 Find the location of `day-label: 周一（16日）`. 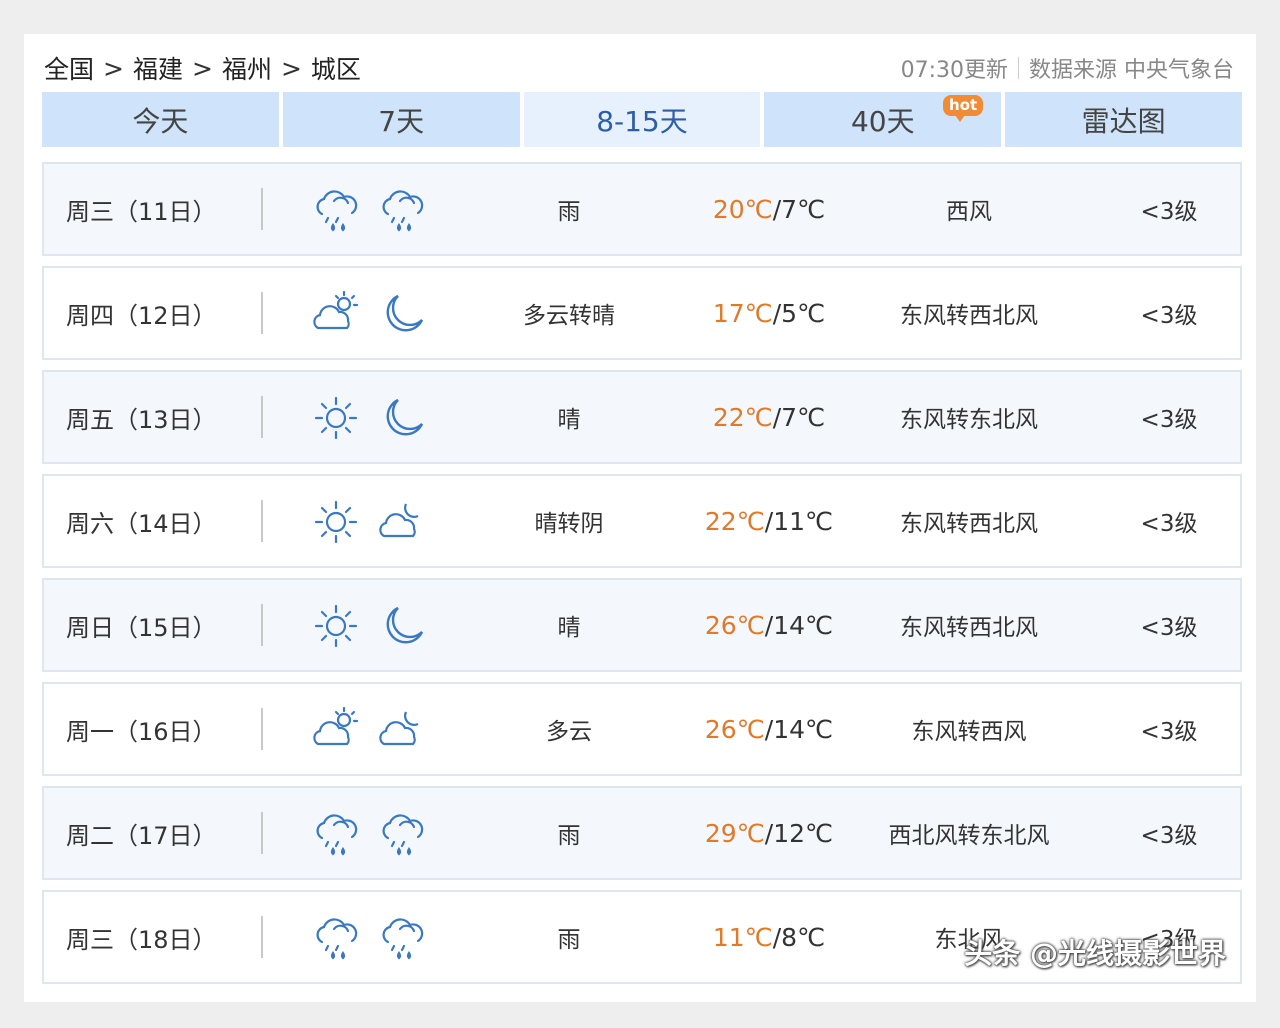

day-label: 周一（16日） is located at coordinates (141, 731).